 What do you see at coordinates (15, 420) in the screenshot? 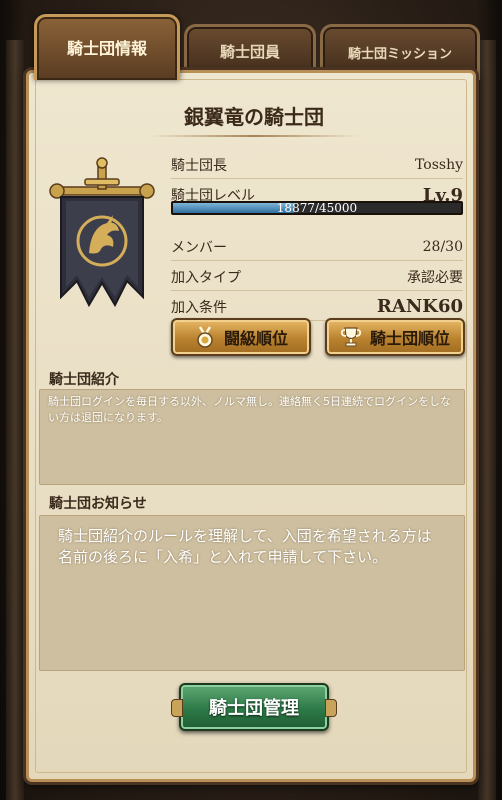
I see `left-pillar` at bounding box center [15, 420].